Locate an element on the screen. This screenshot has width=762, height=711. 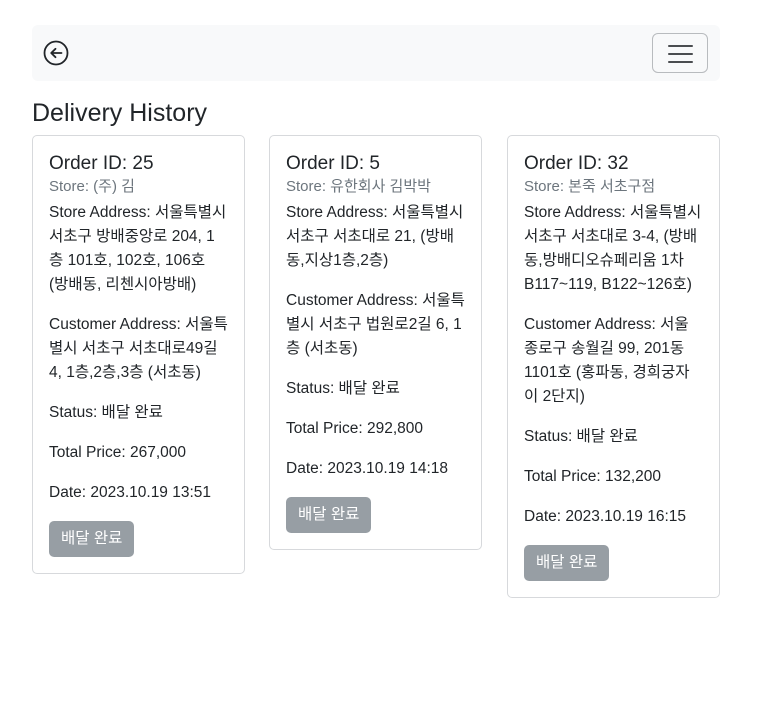
total-price: Total Price: 292,800 is located at coordinates (355, 428).